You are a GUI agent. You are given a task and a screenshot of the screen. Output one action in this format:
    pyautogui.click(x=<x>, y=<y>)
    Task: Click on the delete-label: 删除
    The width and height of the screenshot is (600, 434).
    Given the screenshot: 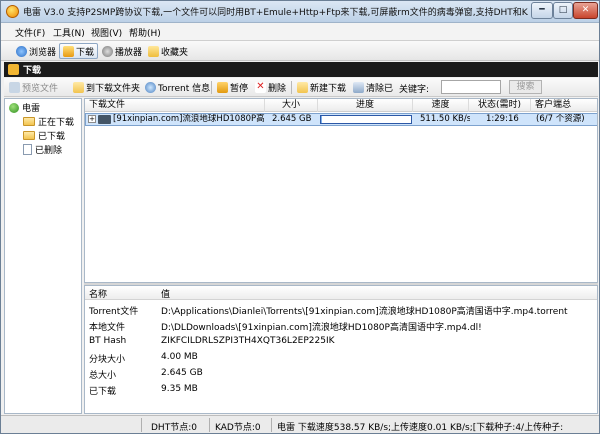 What is the action you would take?
    pyautogui.click(x=277, y=88)
    